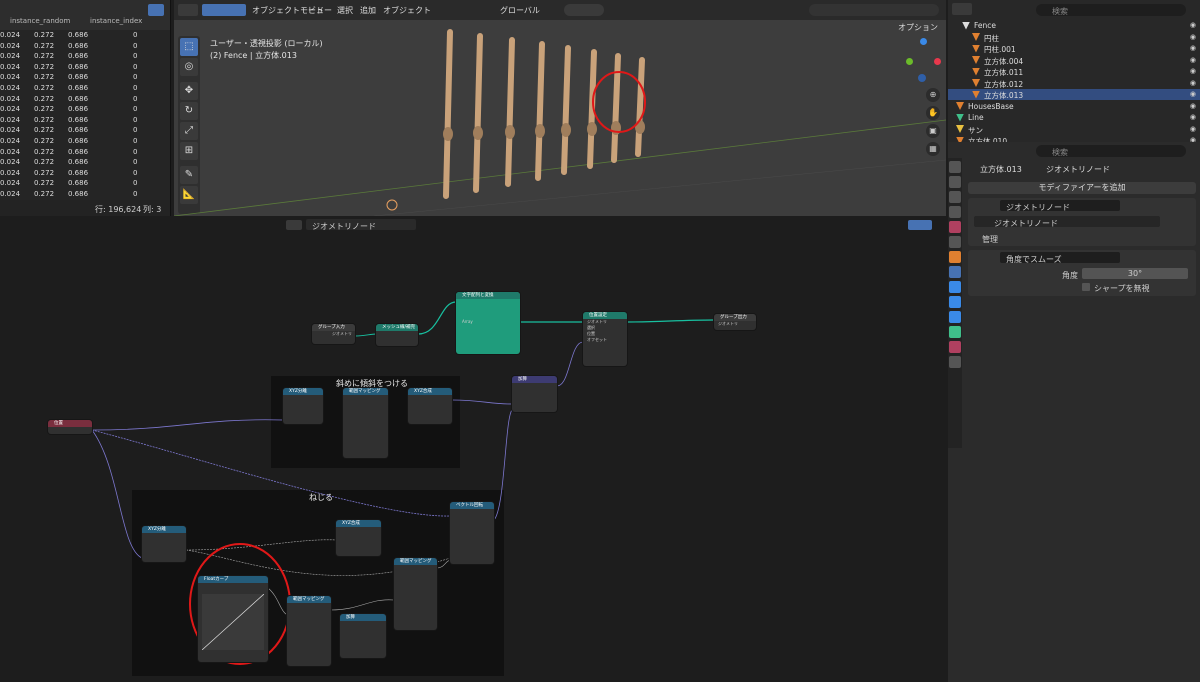 This screenshot has width=1200, height=682. What do you see at coordinates (955, 167) in the screenshot?
I see `tool-tab-icon` at bounding box center [955, 167].